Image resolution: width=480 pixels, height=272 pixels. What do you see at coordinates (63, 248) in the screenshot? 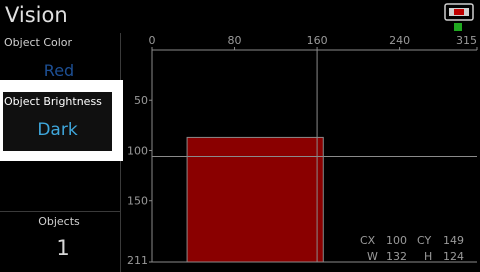
I see `objects-count: 1` at bounding box center [63, 248].